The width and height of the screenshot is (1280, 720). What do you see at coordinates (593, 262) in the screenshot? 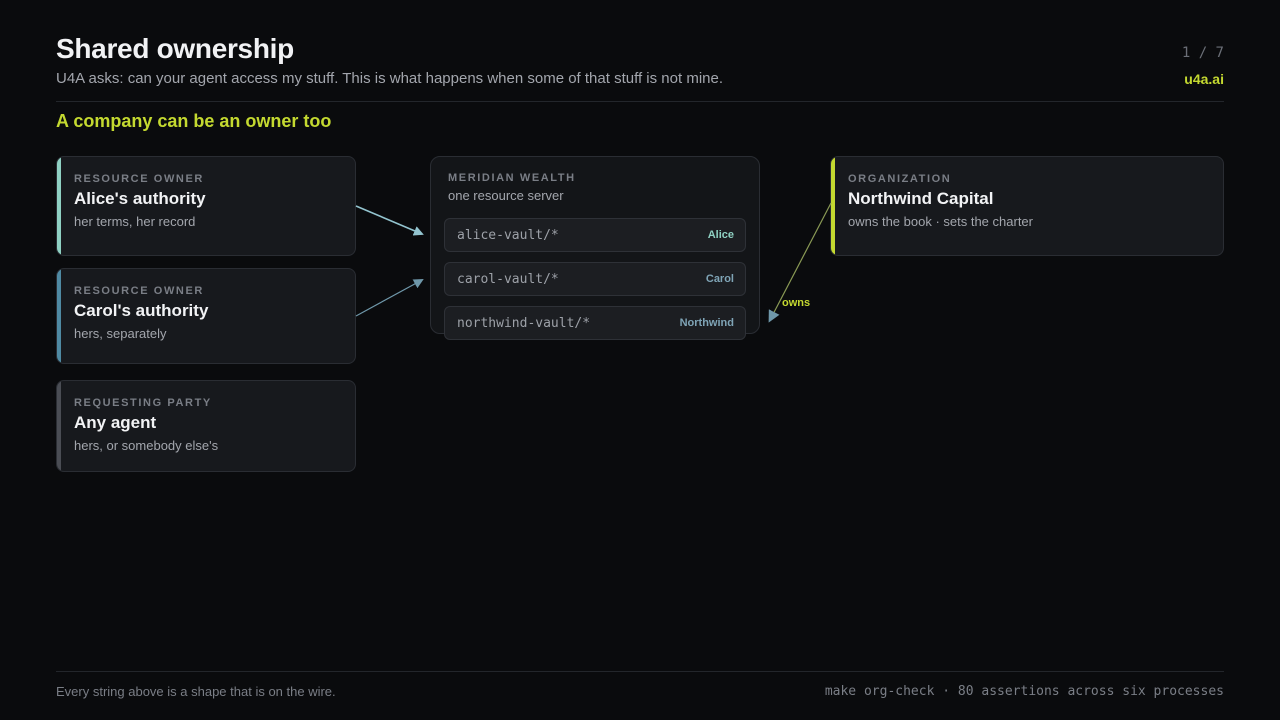
I see `connector-layer` at bounding box center [593, 262].